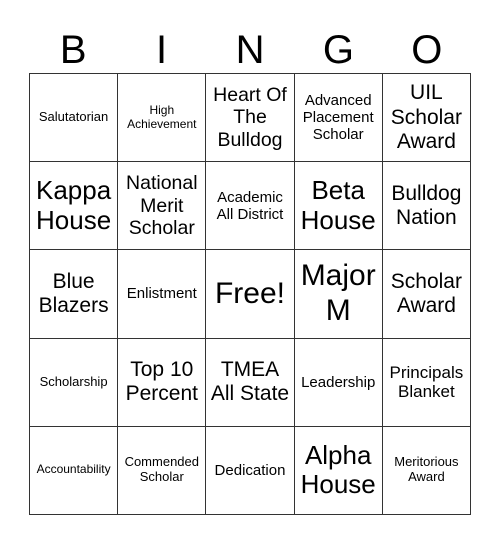  What do you see at coordinates (74, 118) in the screenshot?
I see `bingo-cell: Salutatorian` at bounding box center [74, 118].